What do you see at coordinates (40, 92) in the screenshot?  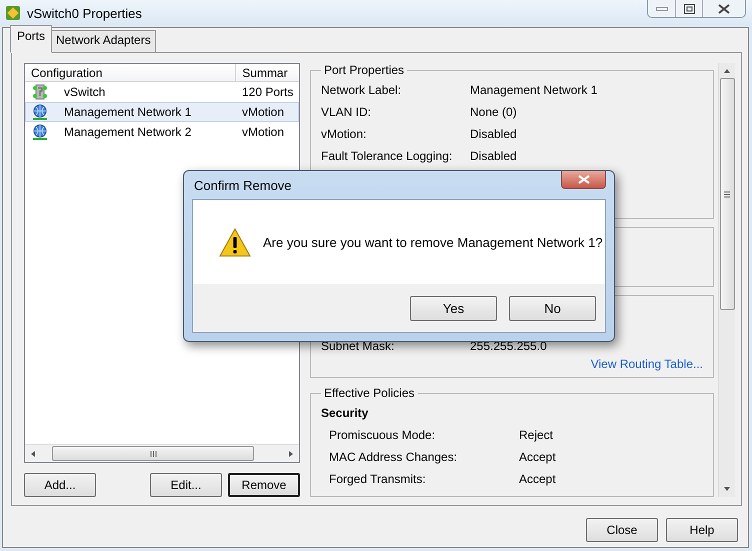 I see `switch-icon` at bounding box center [40, 92].